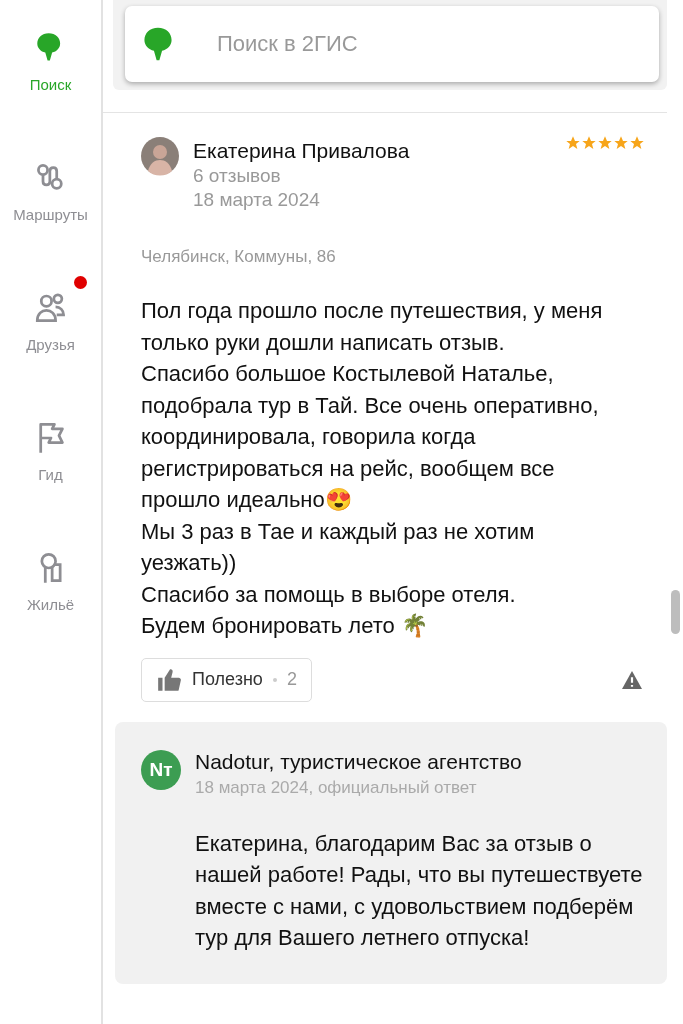  What do you see at coordinates (226, 679) in the screenshot?
I see `helpful-button: Полезно 2` at bounding box center [226, 679].